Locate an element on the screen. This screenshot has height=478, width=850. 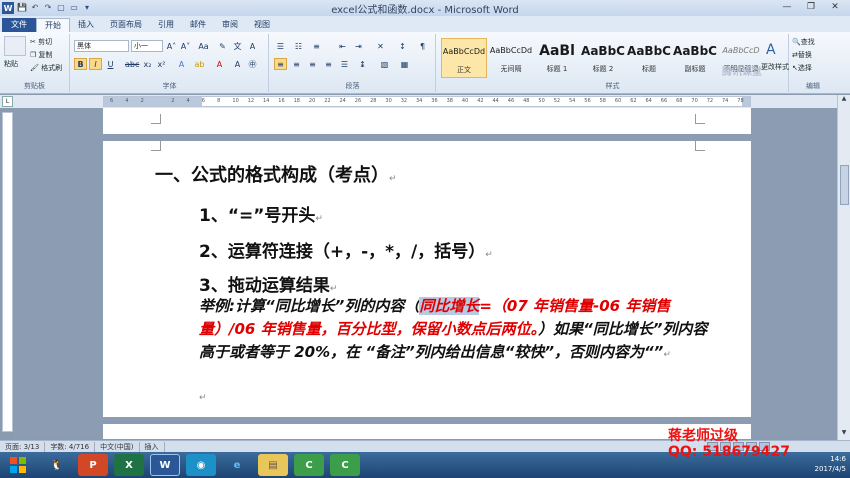
font-name-select: 黑体 is located at coordinates (101, 46).